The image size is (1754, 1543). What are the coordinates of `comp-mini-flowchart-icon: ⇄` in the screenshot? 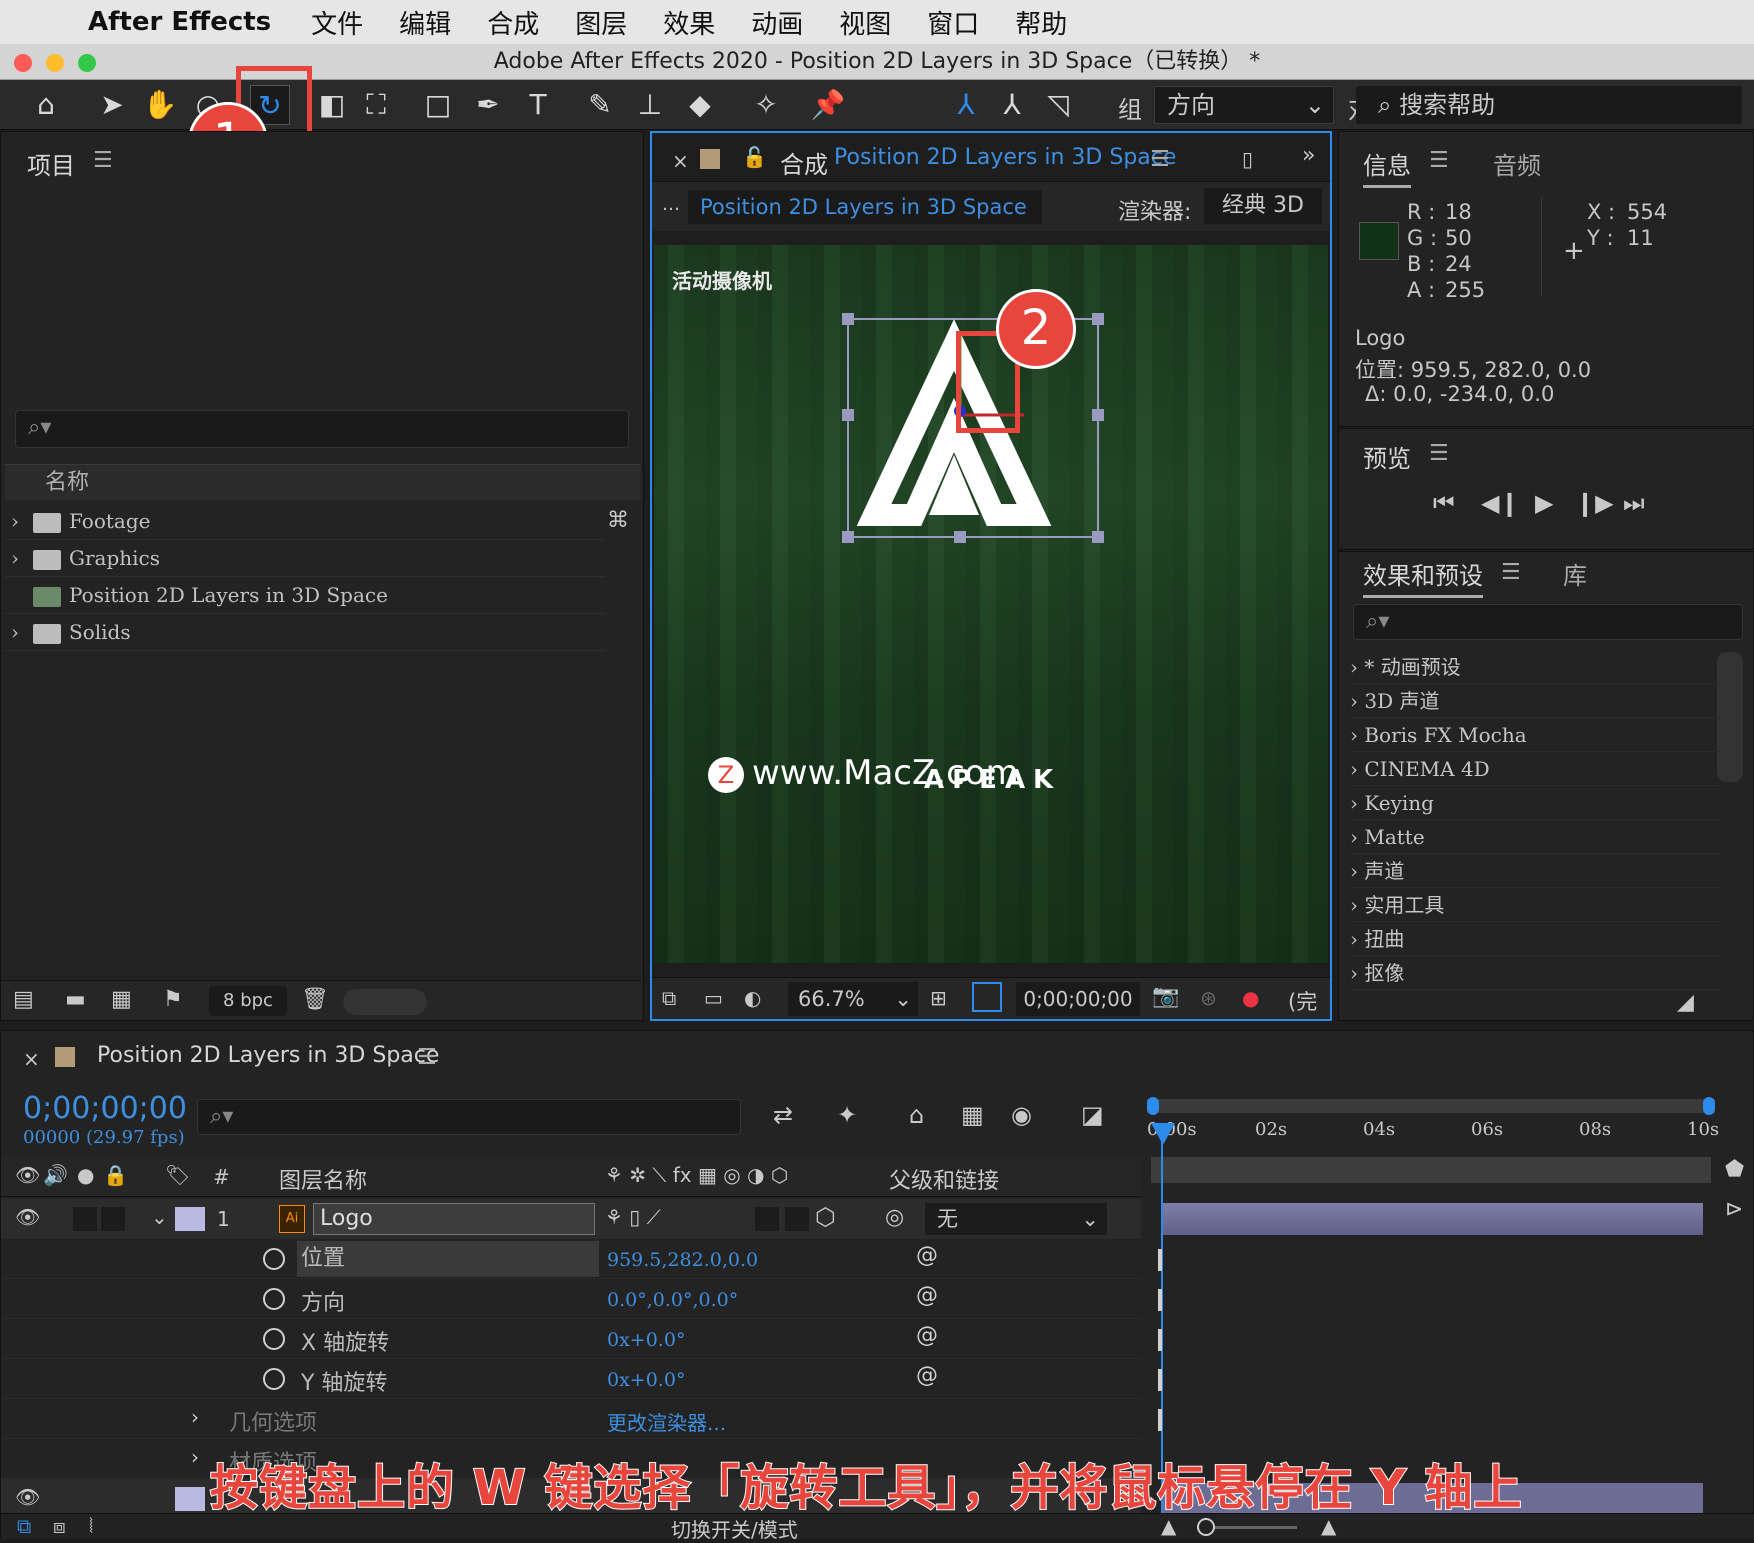 It's located at (783, 1115).